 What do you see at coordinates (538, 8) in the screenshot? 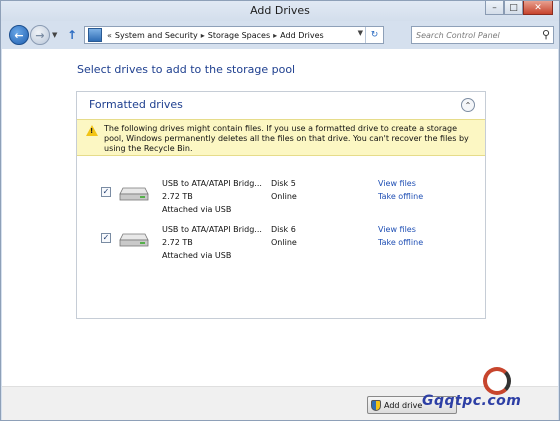
I see `close-button: ✕` at bounding box center [538, 8].